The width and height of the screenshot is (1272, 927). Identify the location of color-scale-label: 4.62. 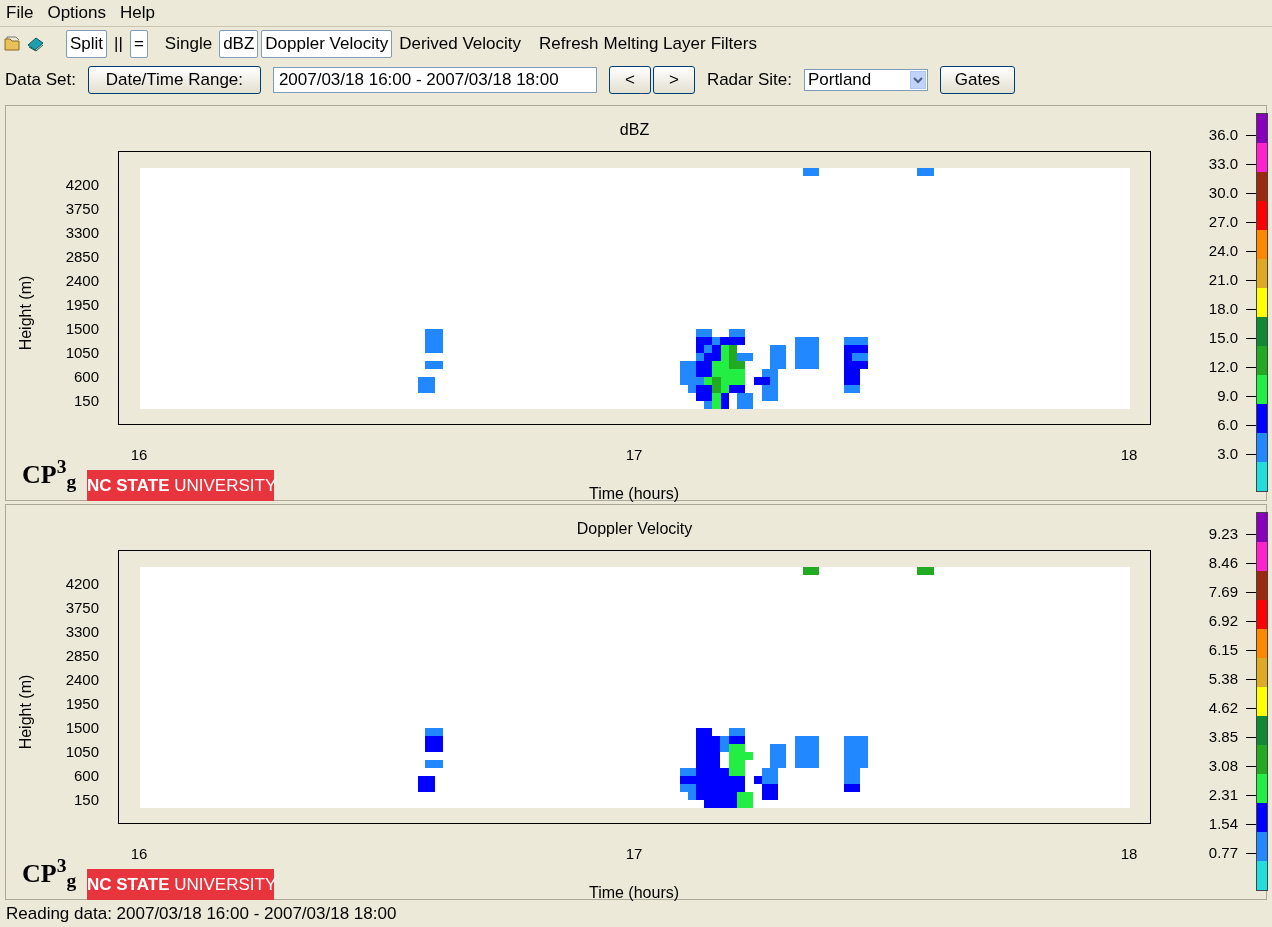
(1222, 708).